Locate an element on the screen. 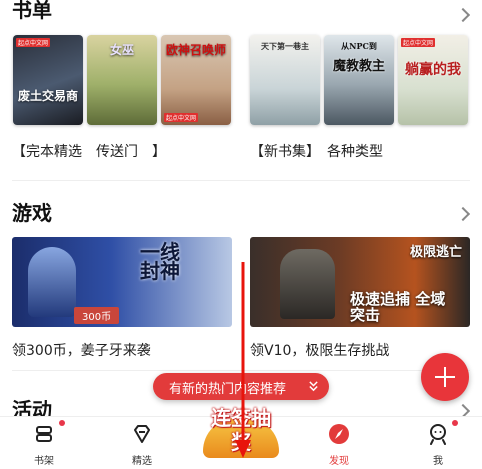  game-banner: 极限逃亡 极速追捕 全域突击 is located at coordinates (360, 282).